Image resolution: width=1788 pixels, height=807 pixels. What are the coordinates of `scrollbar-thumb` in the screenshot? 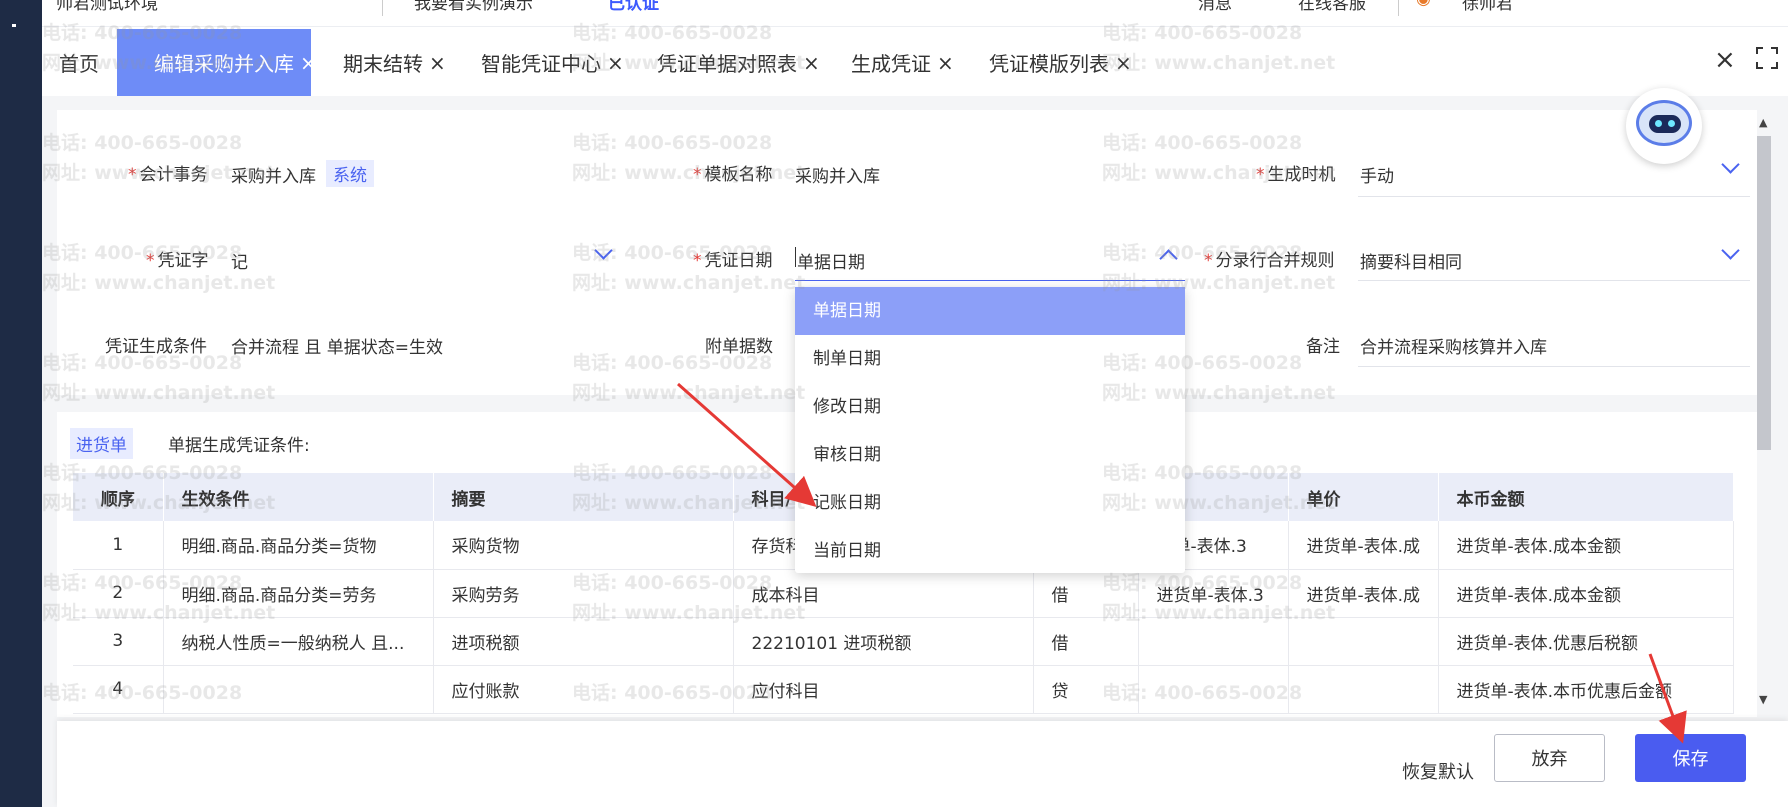 It's located at (1764, 293).